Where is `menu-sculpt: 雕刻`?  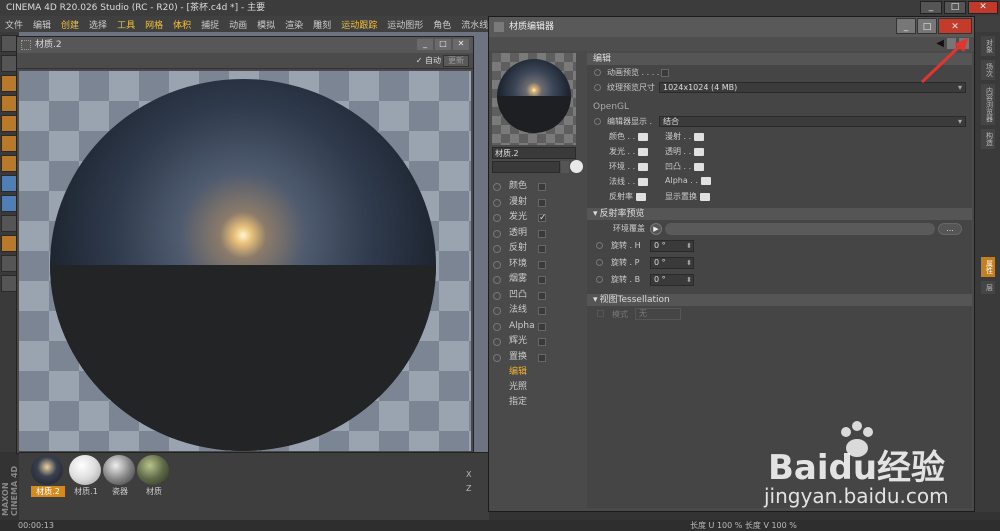
menu-sculpt: 雕刻 is located at coordinates (322, 24).